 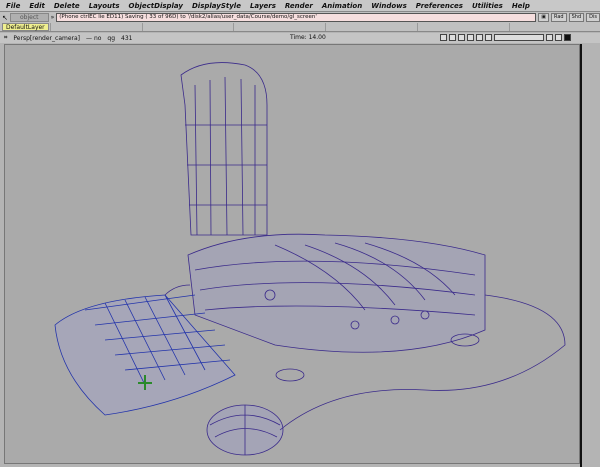 What do you see at coordinates (126, 38) in the screenshot?
I see `field-3: 431` at bounding box center [126, 38].